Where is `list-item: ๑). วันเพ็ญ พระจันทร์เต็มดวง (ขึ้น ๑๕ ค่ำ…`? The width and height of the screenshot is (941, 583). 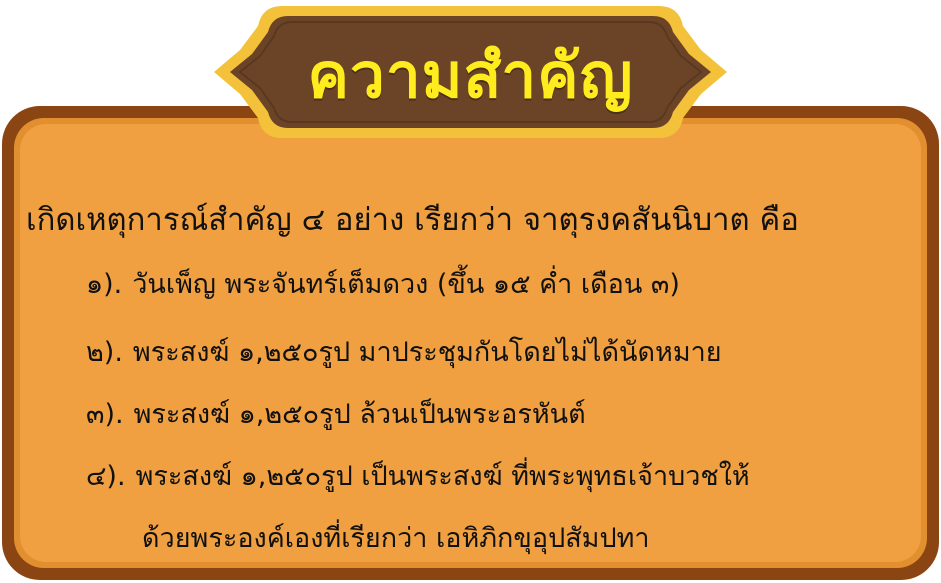 list-item: ๑). วันเพ็ญ พระจันทร์เต็มดวง (ขึ้น ๑๕ ค่ำ… is located at coordinates (383, 285).